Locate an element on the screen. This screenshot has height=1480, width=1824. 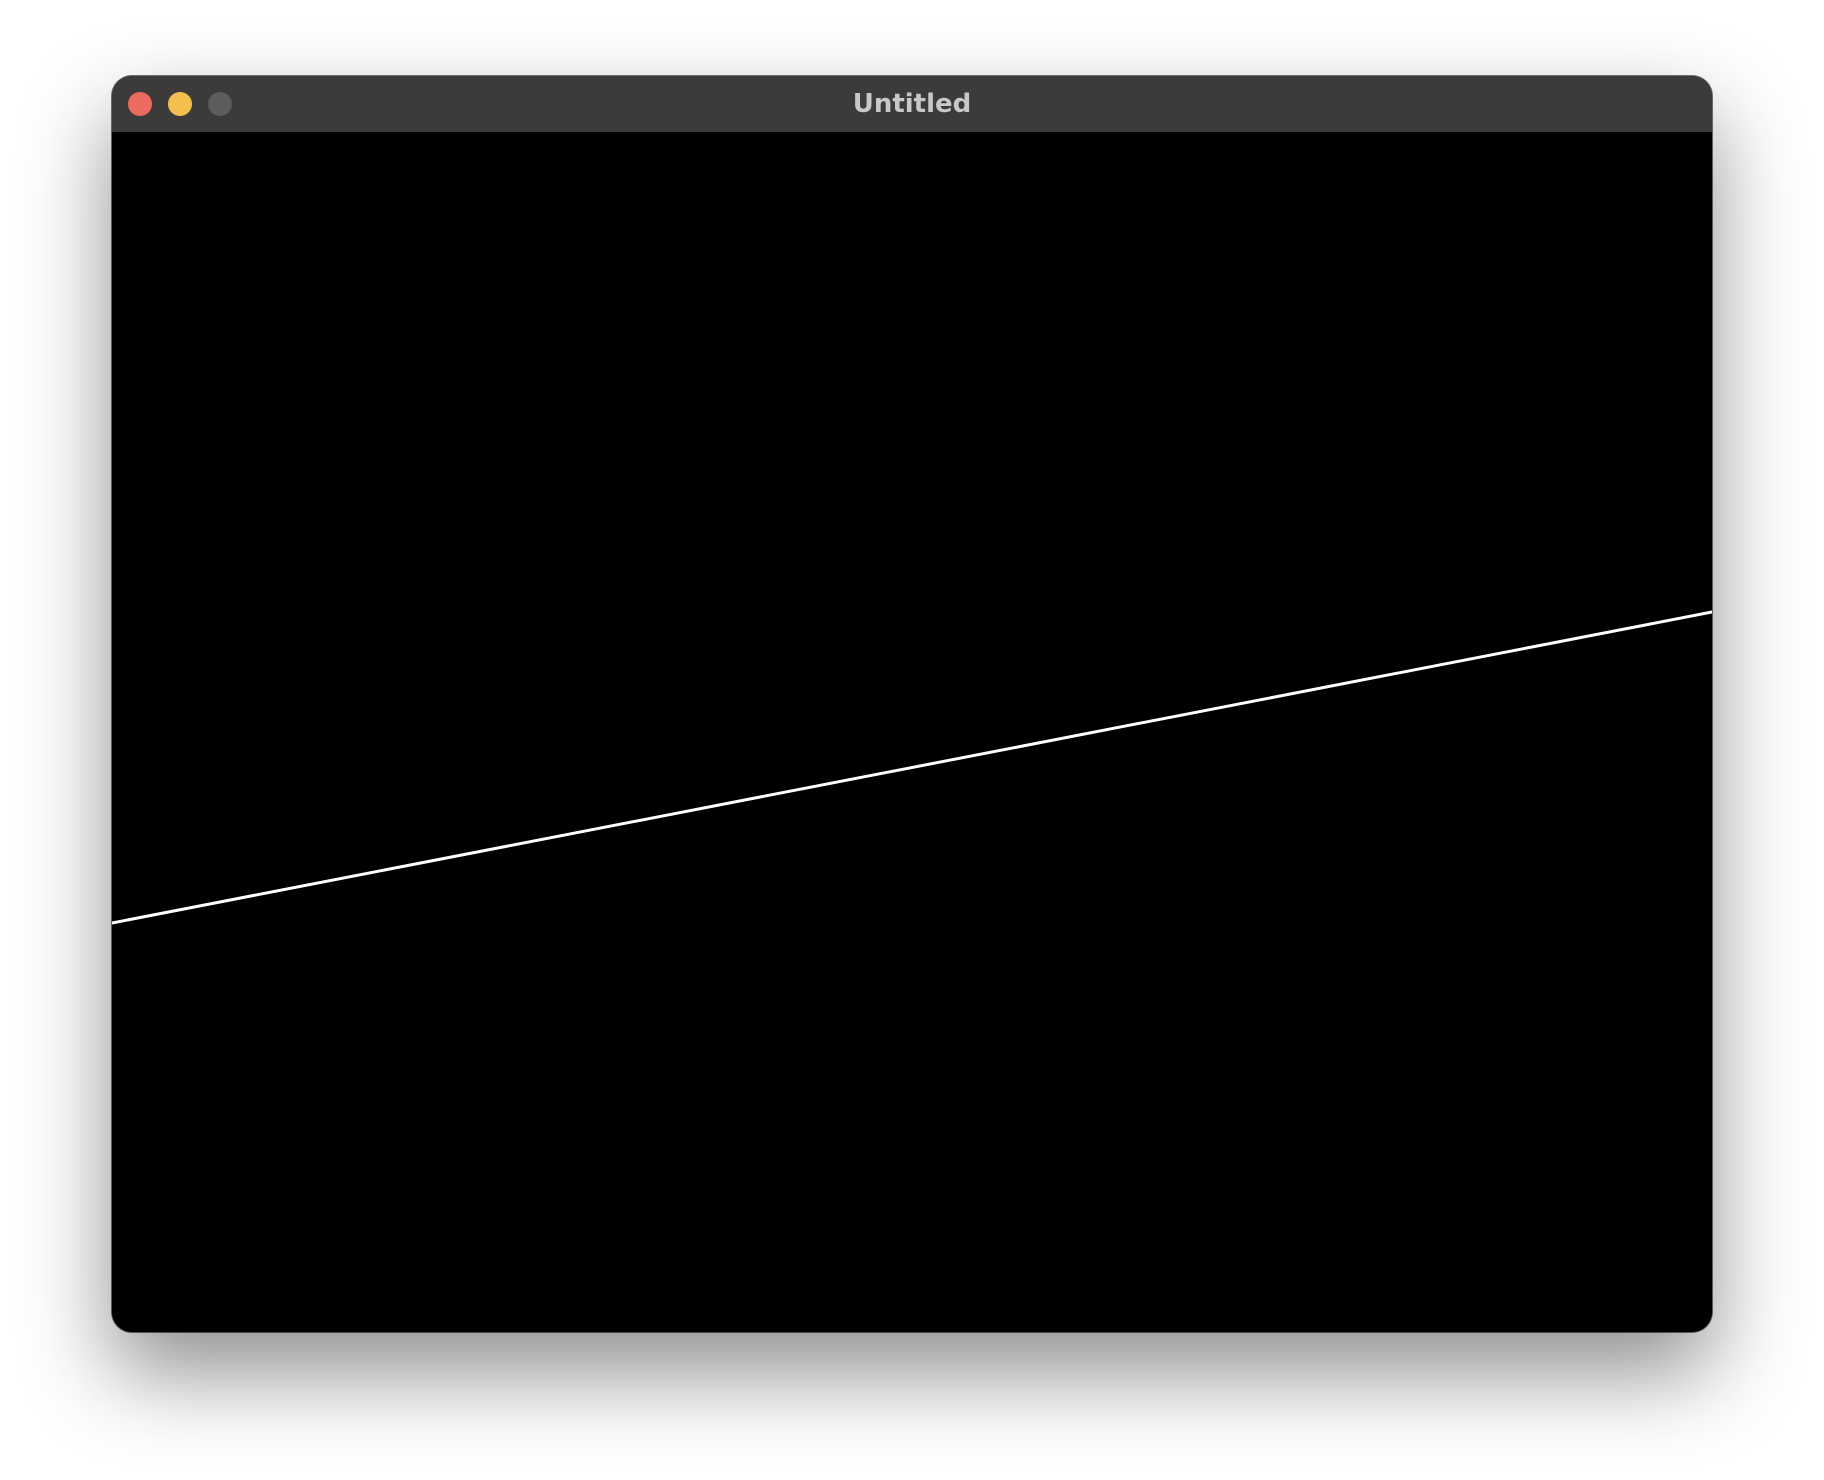
title-bar: Untitled is located at coordinates (912, 104).